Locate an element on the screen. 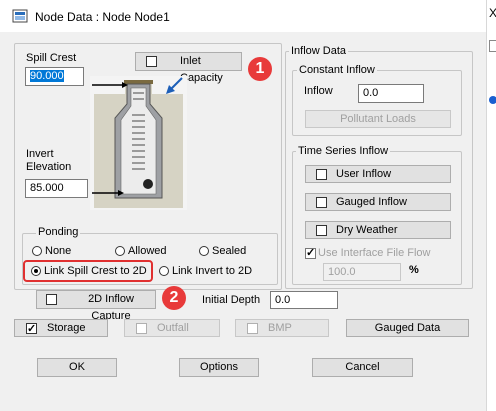 The width and height of the screenshot is (496, 411). gauged-inflow-label: Gauged Inflow is located at coordinates (371, 202).